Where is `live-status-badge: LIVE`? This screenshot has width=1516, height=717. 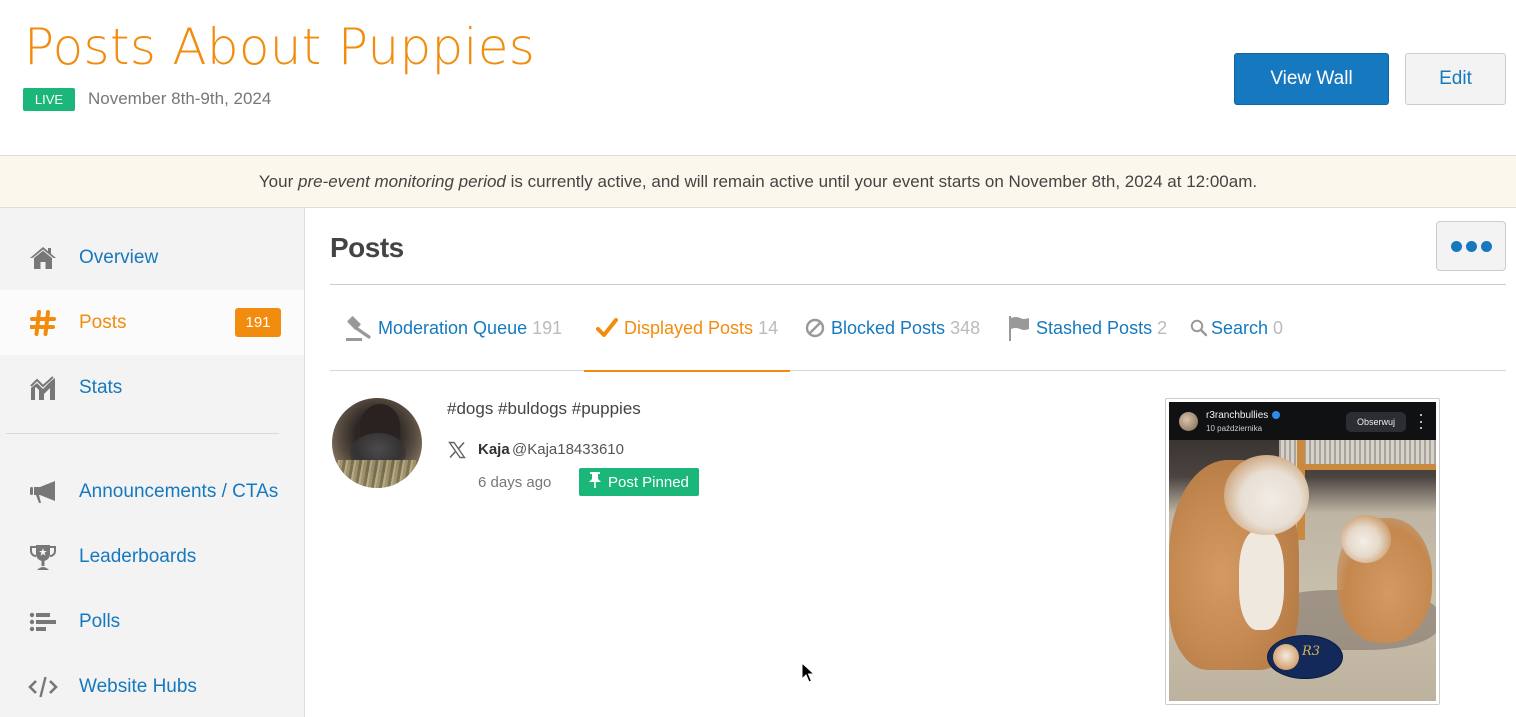
live-status-badge: LIVE is located at coordinates (49, 99).